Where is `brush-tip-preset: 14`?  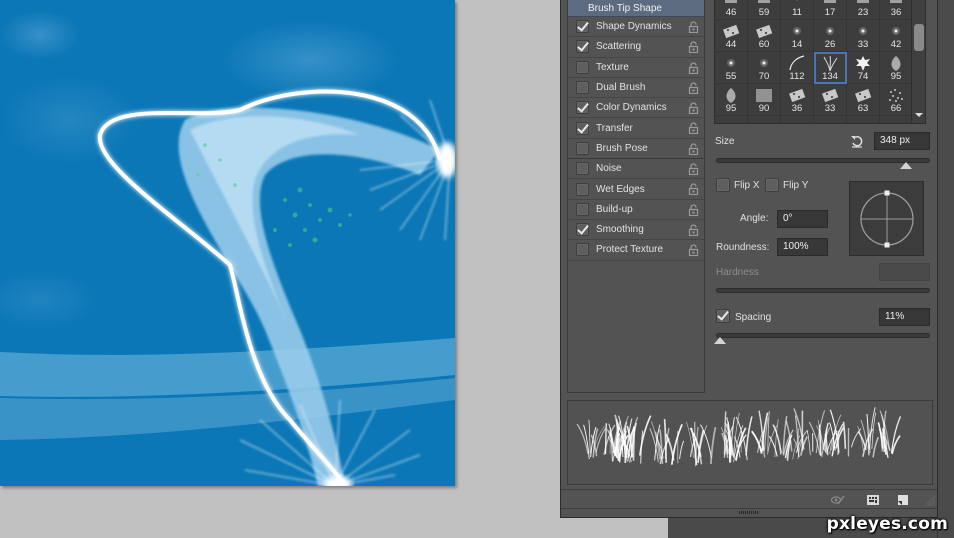
brush-tip-preset: 14 is located at coordinates (797, 36).